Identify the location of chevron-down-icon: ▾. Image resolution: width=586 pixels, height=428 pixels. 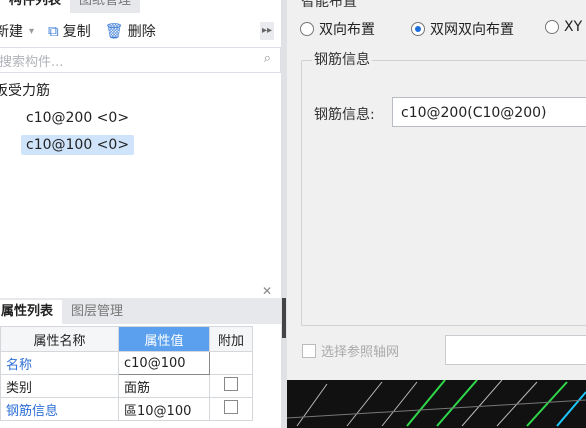
(31, 31).